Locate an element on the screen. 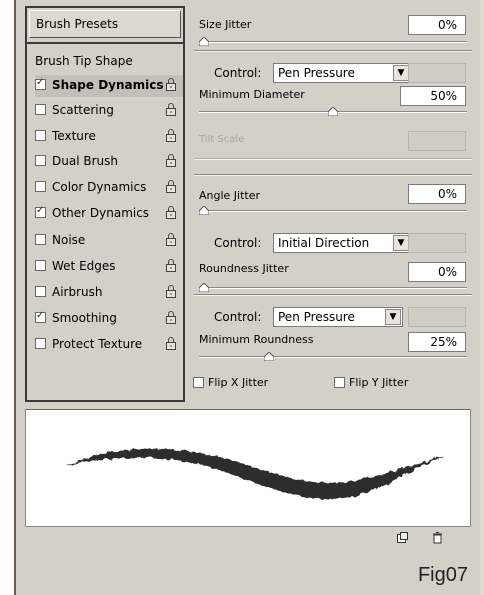  option-label: Protect Texture is located at coordinates (97, 344).